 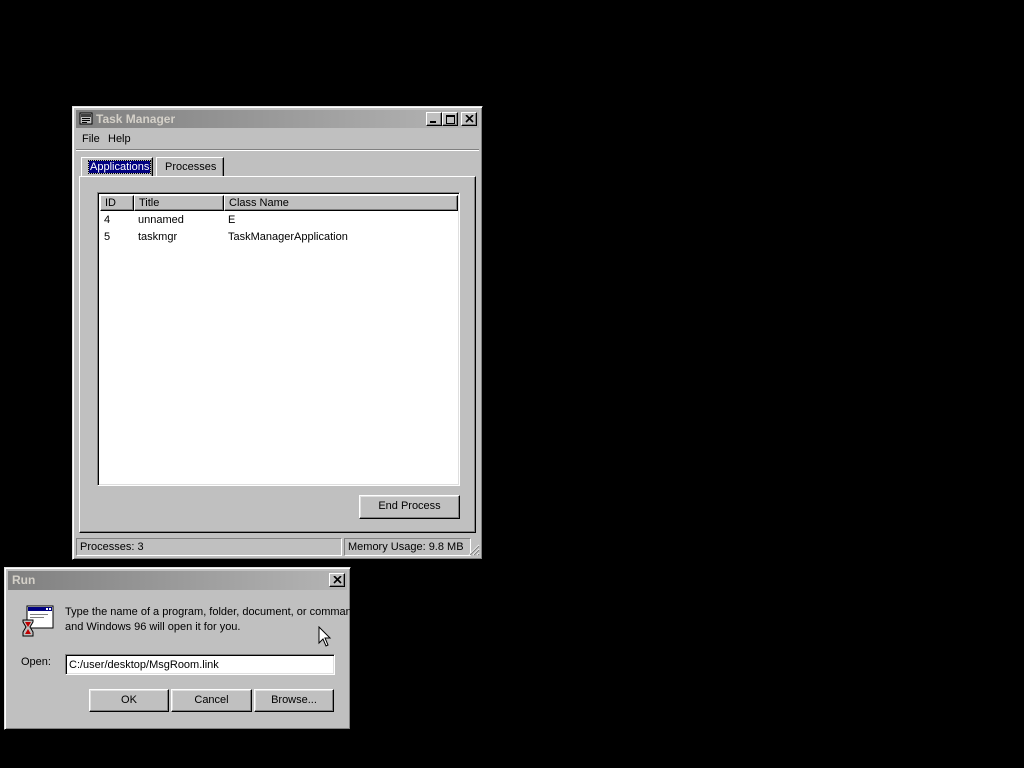 I want to click on tab-applications: Applications, so click(x=117, y=167).